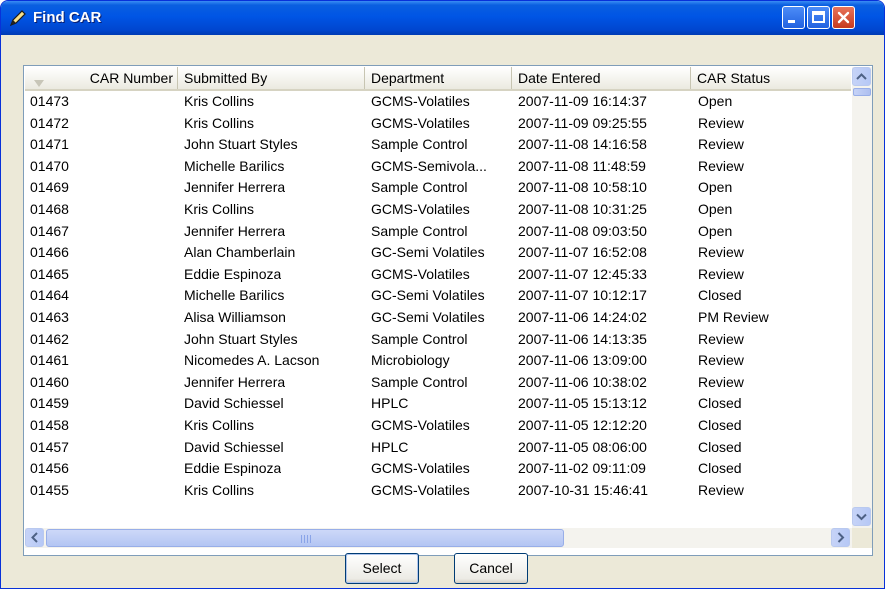 This screenshot has height=589, width=885. What do you see at coordinates (442, 18) in the screenshot?
I see `title-bar: Find CAR` at bounding box center [442, 18].